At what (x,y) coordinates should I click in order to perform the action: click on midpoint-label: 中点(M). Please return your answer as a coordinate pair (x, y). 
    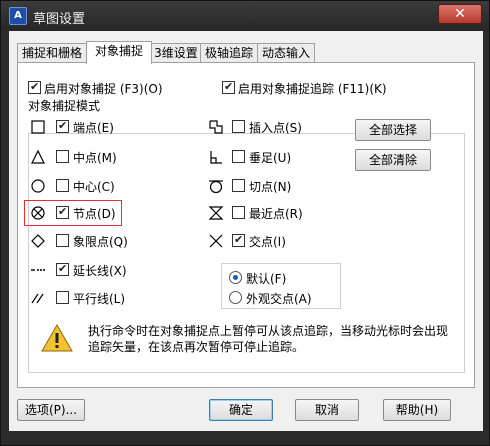
    Looking at the image, I should click on (95, 158).